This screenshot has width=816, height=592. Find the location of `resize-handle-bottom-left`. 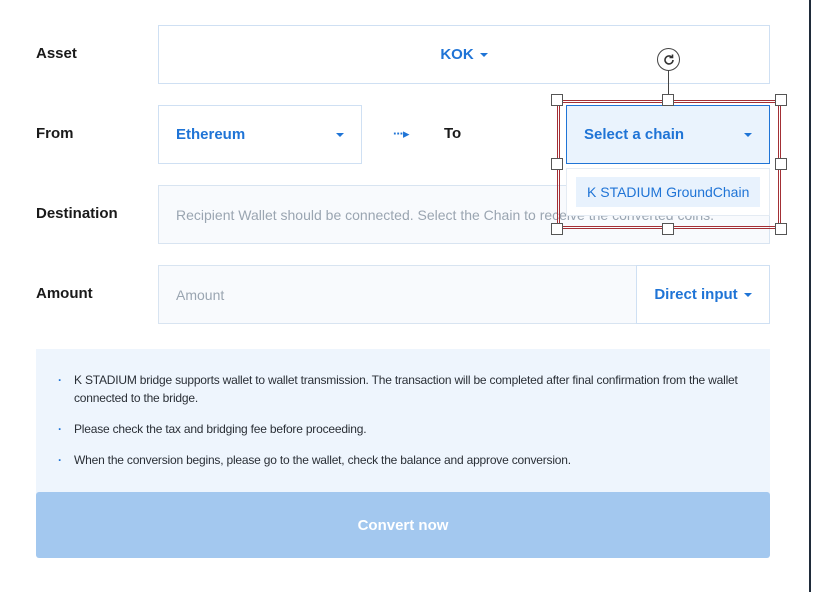

resize-handle-bottom-left is located at coordinates (557, 229).